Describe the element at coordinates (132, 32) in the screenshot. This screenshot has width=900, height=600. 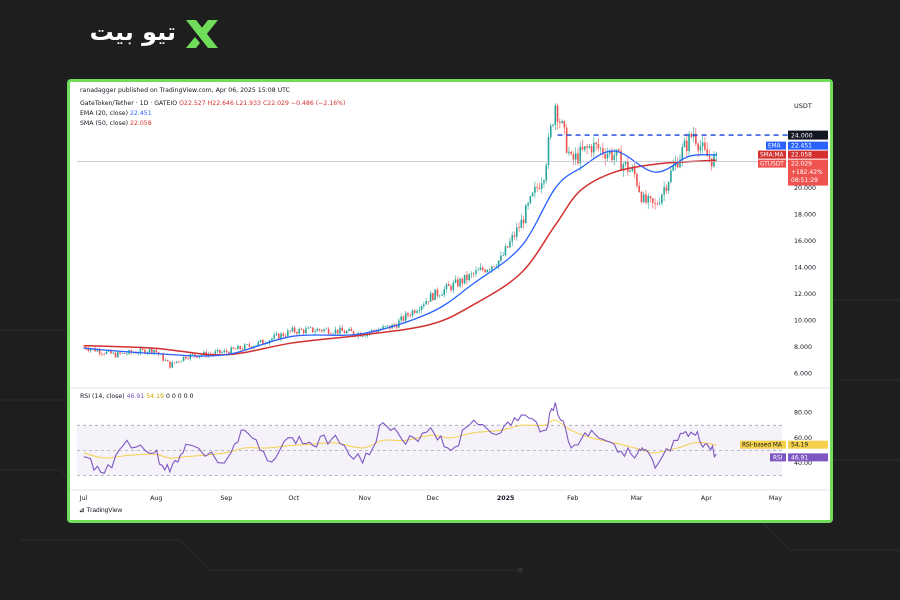
I see `logo-text: تیو بیت` at that location.